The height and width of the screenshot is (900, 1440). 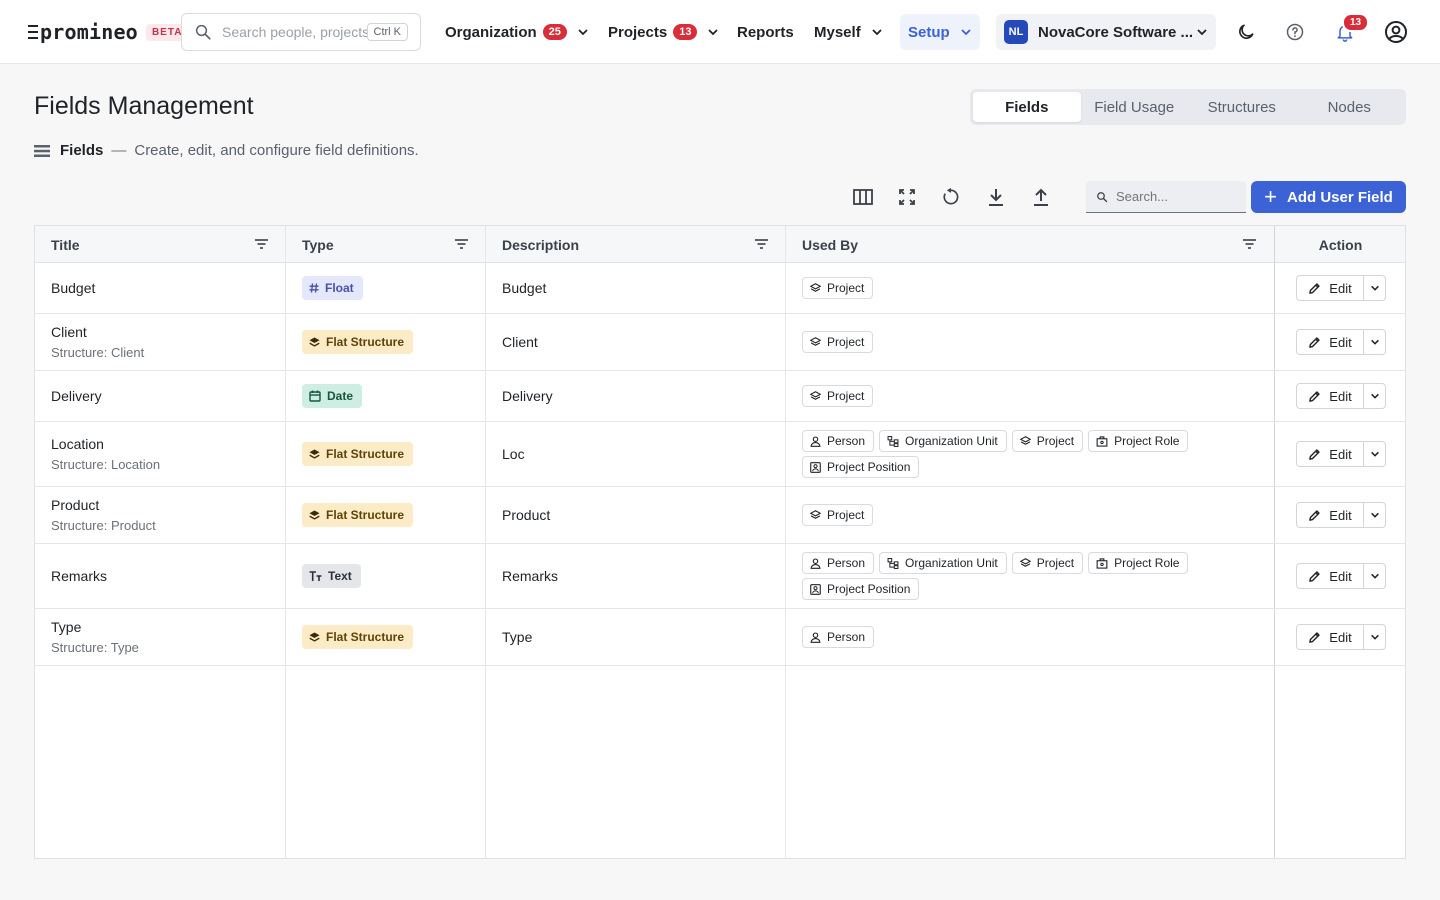 What do you see at coordinates (907, 197) in the screenshot?
I see `fullscreen-button` at bounding box center [907, 197].